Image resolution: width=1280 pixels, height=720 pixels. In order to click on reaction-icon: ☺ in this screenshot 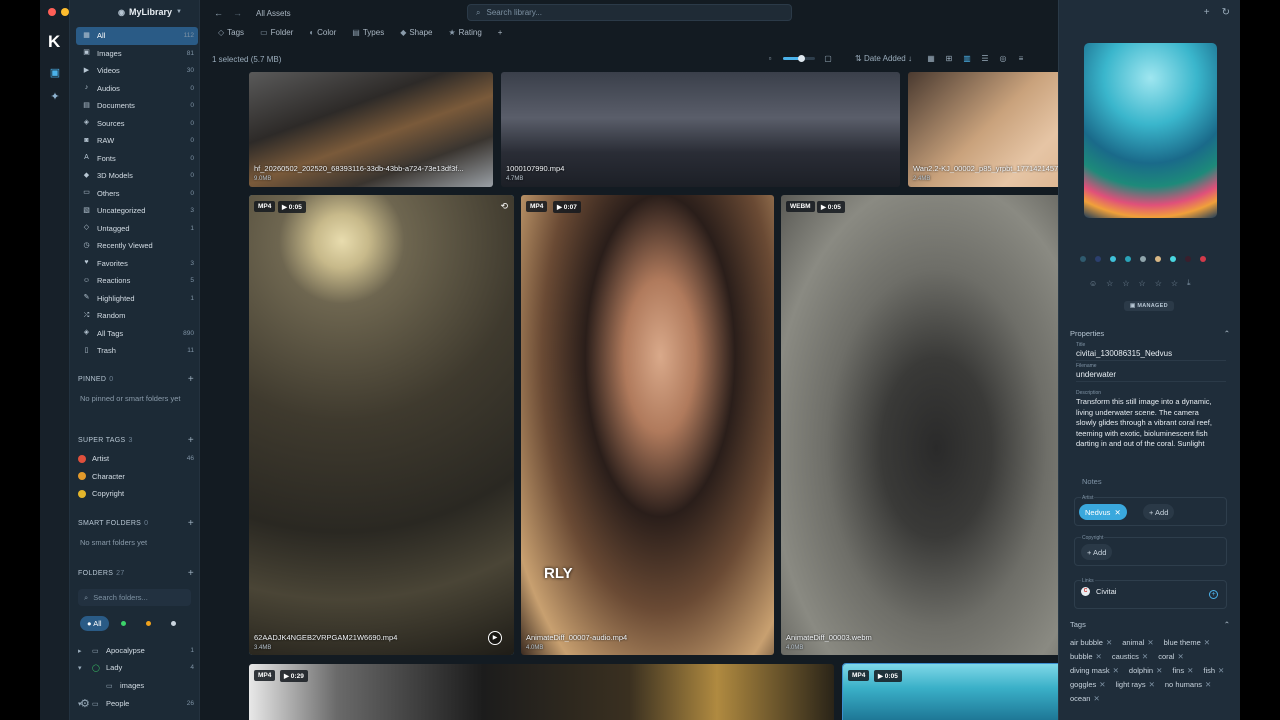, I will do `click(1093, 283)`.